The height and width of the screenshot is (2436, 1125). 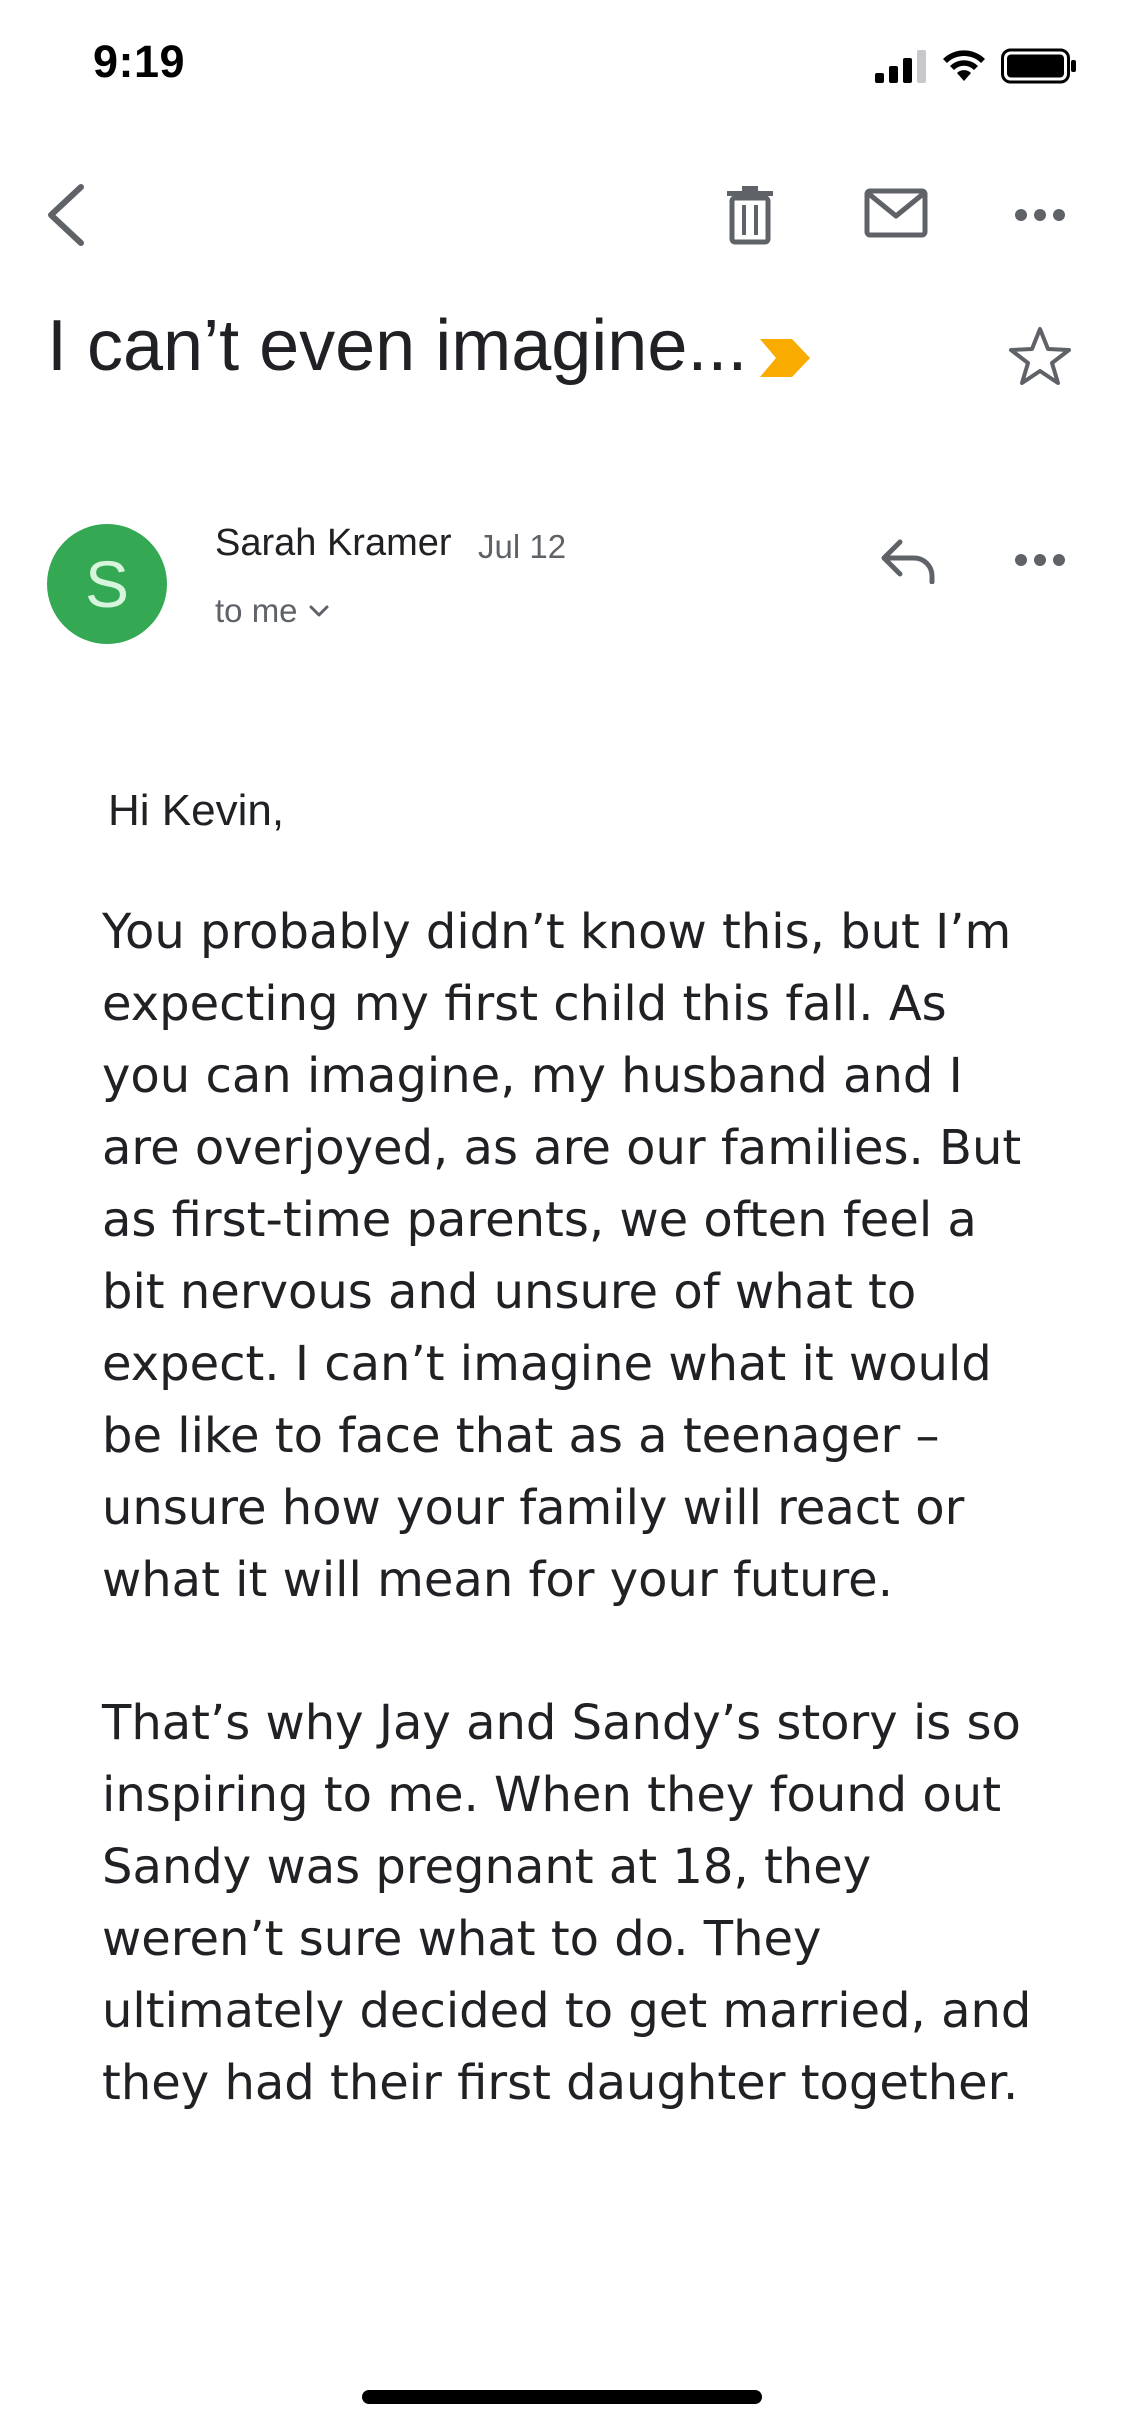 I want to click on trash-icon, so click(x=750, y=215).